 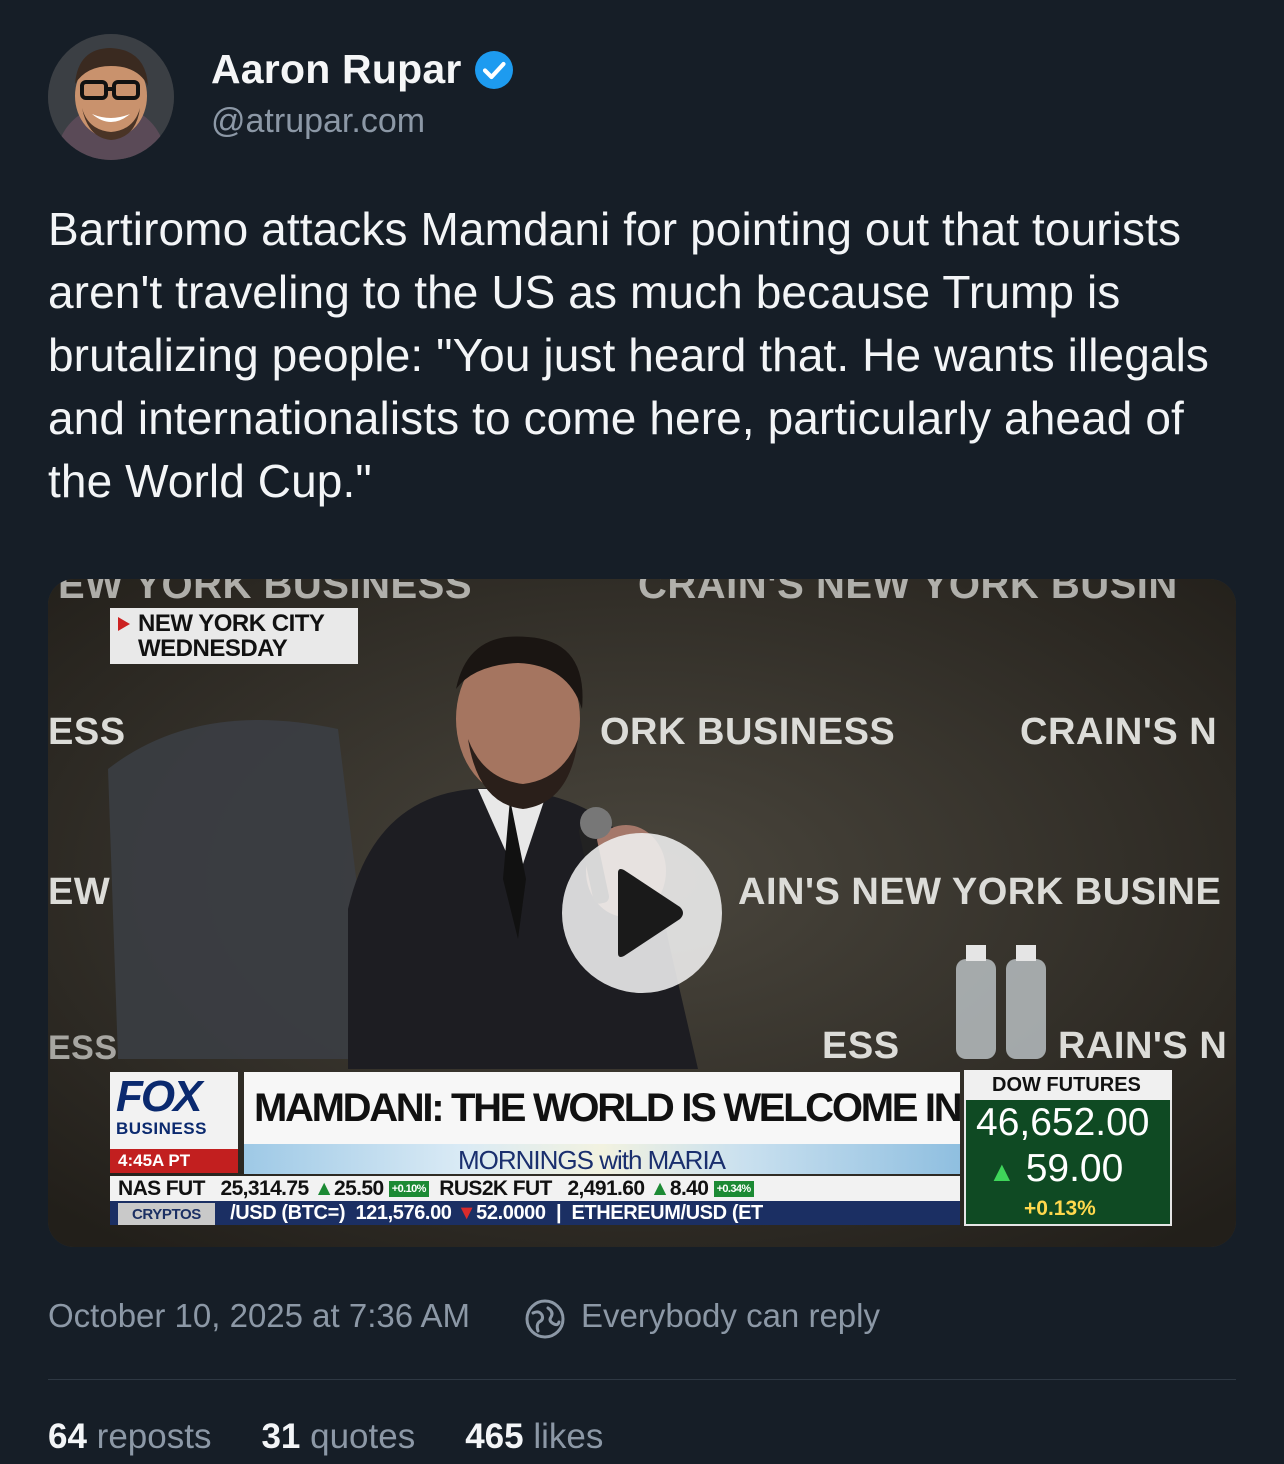 What do you see at coordinates (265, 593) in the screenshot?
I see `backdrop-text: EW YORK BUSINESS` at bounding box center [265, 593].